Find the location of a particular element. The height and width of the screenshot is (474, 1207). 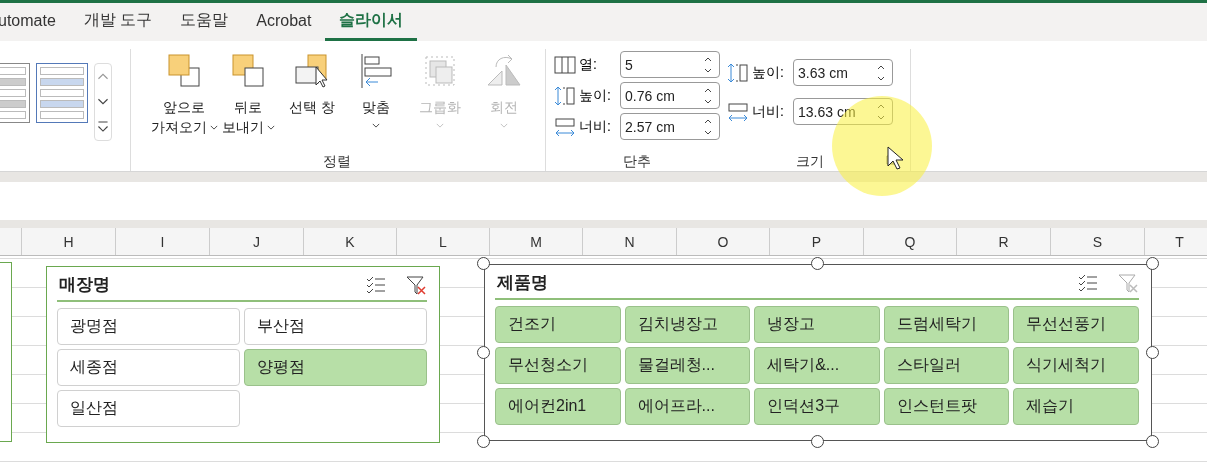

column-header: T is located at coordinates (1176, 241).